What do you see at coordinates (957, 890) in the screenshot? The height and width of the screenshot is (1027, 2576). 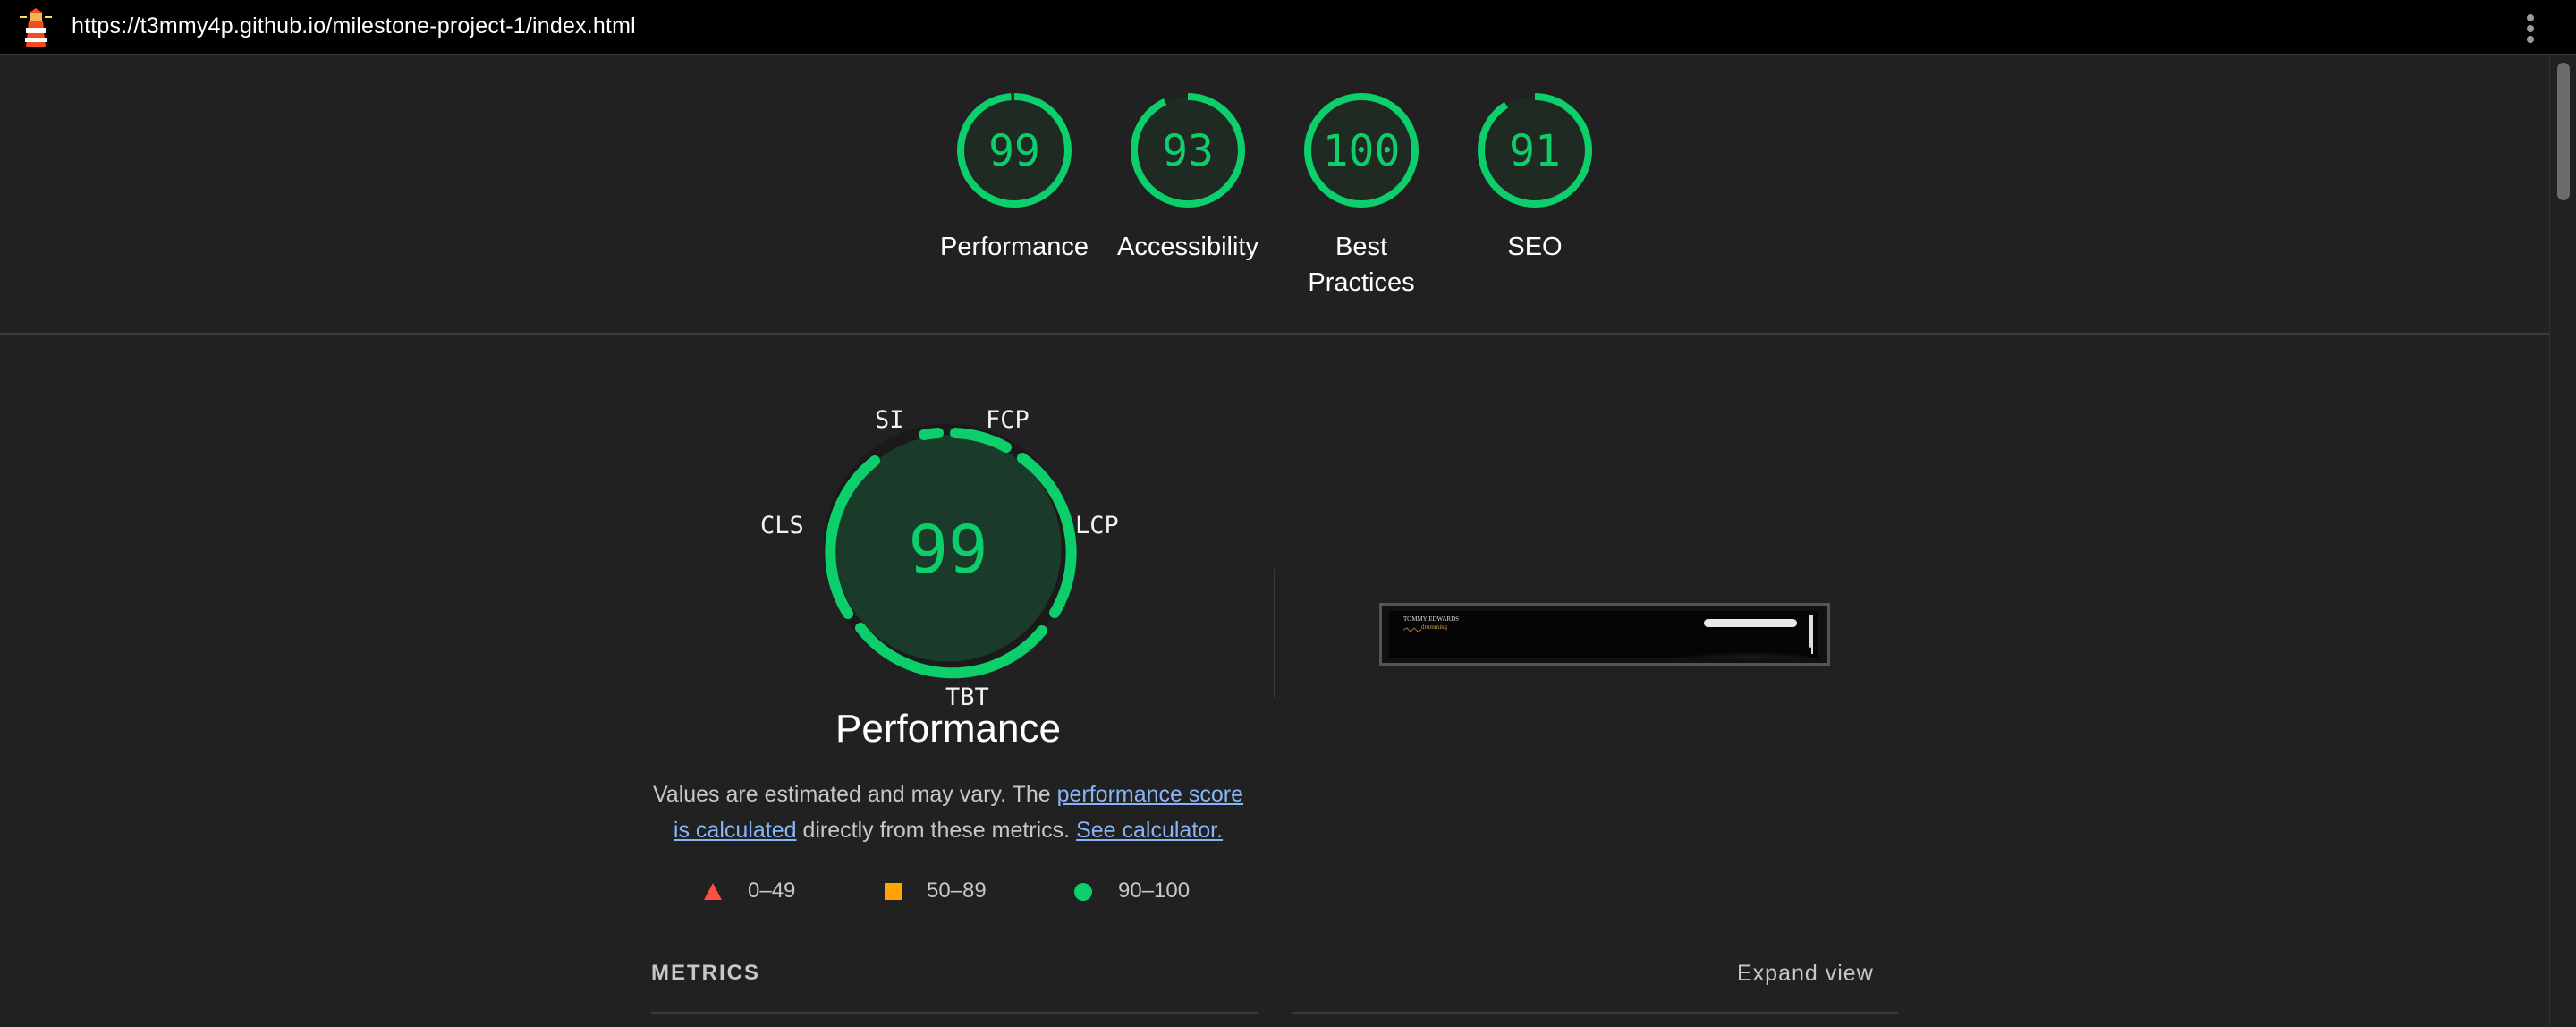 I see `legend-average-range: 50–89` at bounding box center [957, 890].